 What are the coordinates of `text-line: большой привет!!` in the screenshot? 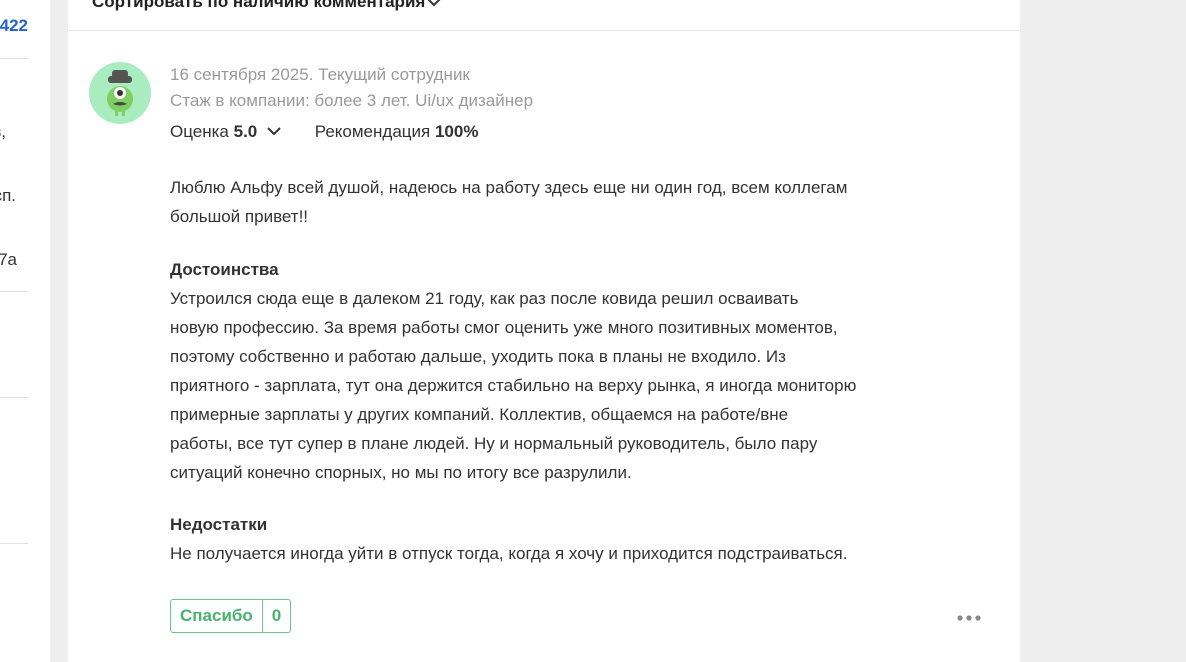 It's located at (239, 216).